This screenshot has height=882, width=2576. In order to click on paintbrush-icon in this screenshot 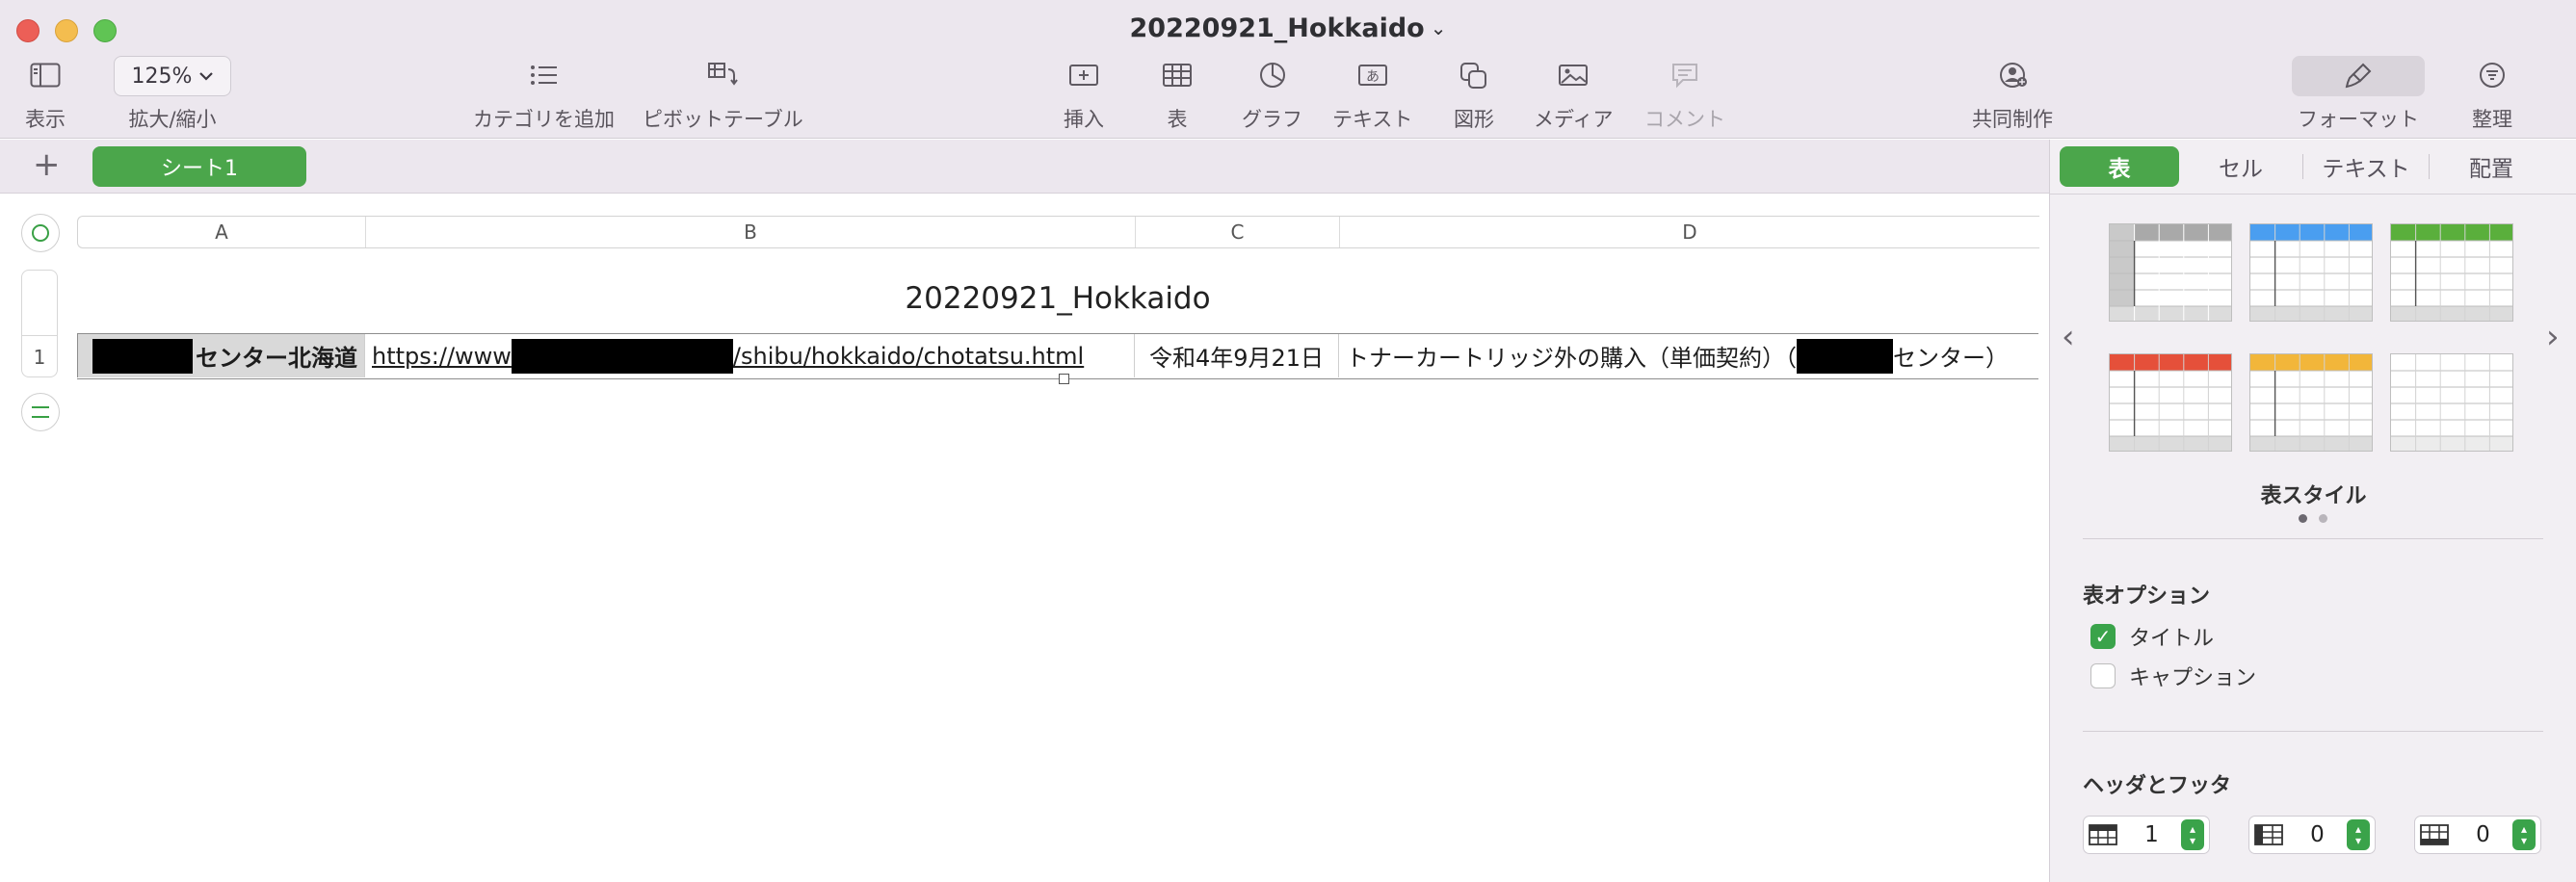, I will do `click(2358, 76)`.